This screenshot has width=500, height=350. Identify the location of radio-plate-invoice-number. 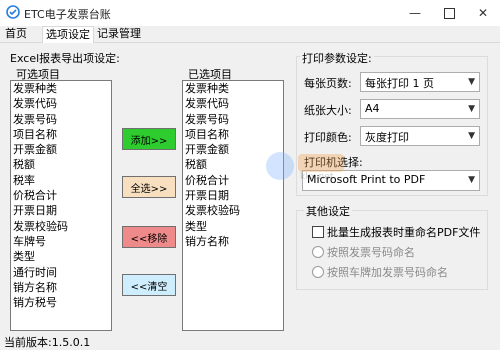
(318, 272).